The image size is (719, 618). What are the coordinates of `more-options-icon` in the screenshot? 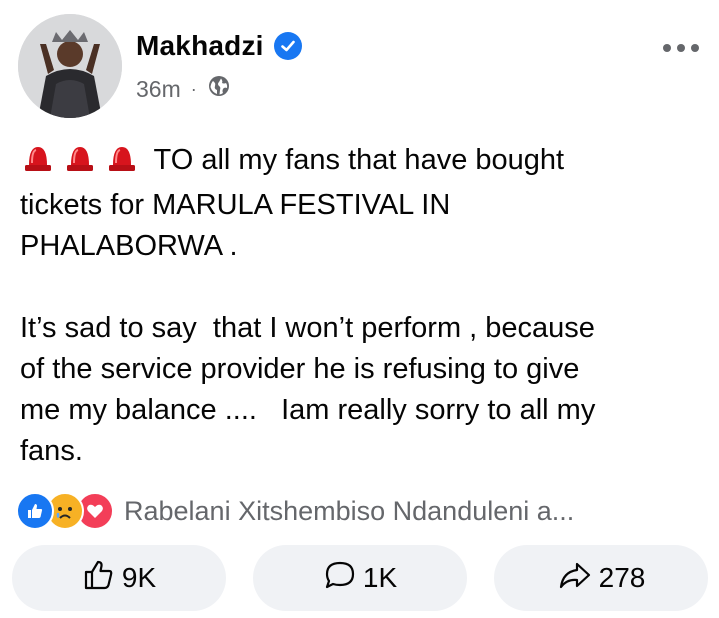 It's located at (681, 48).